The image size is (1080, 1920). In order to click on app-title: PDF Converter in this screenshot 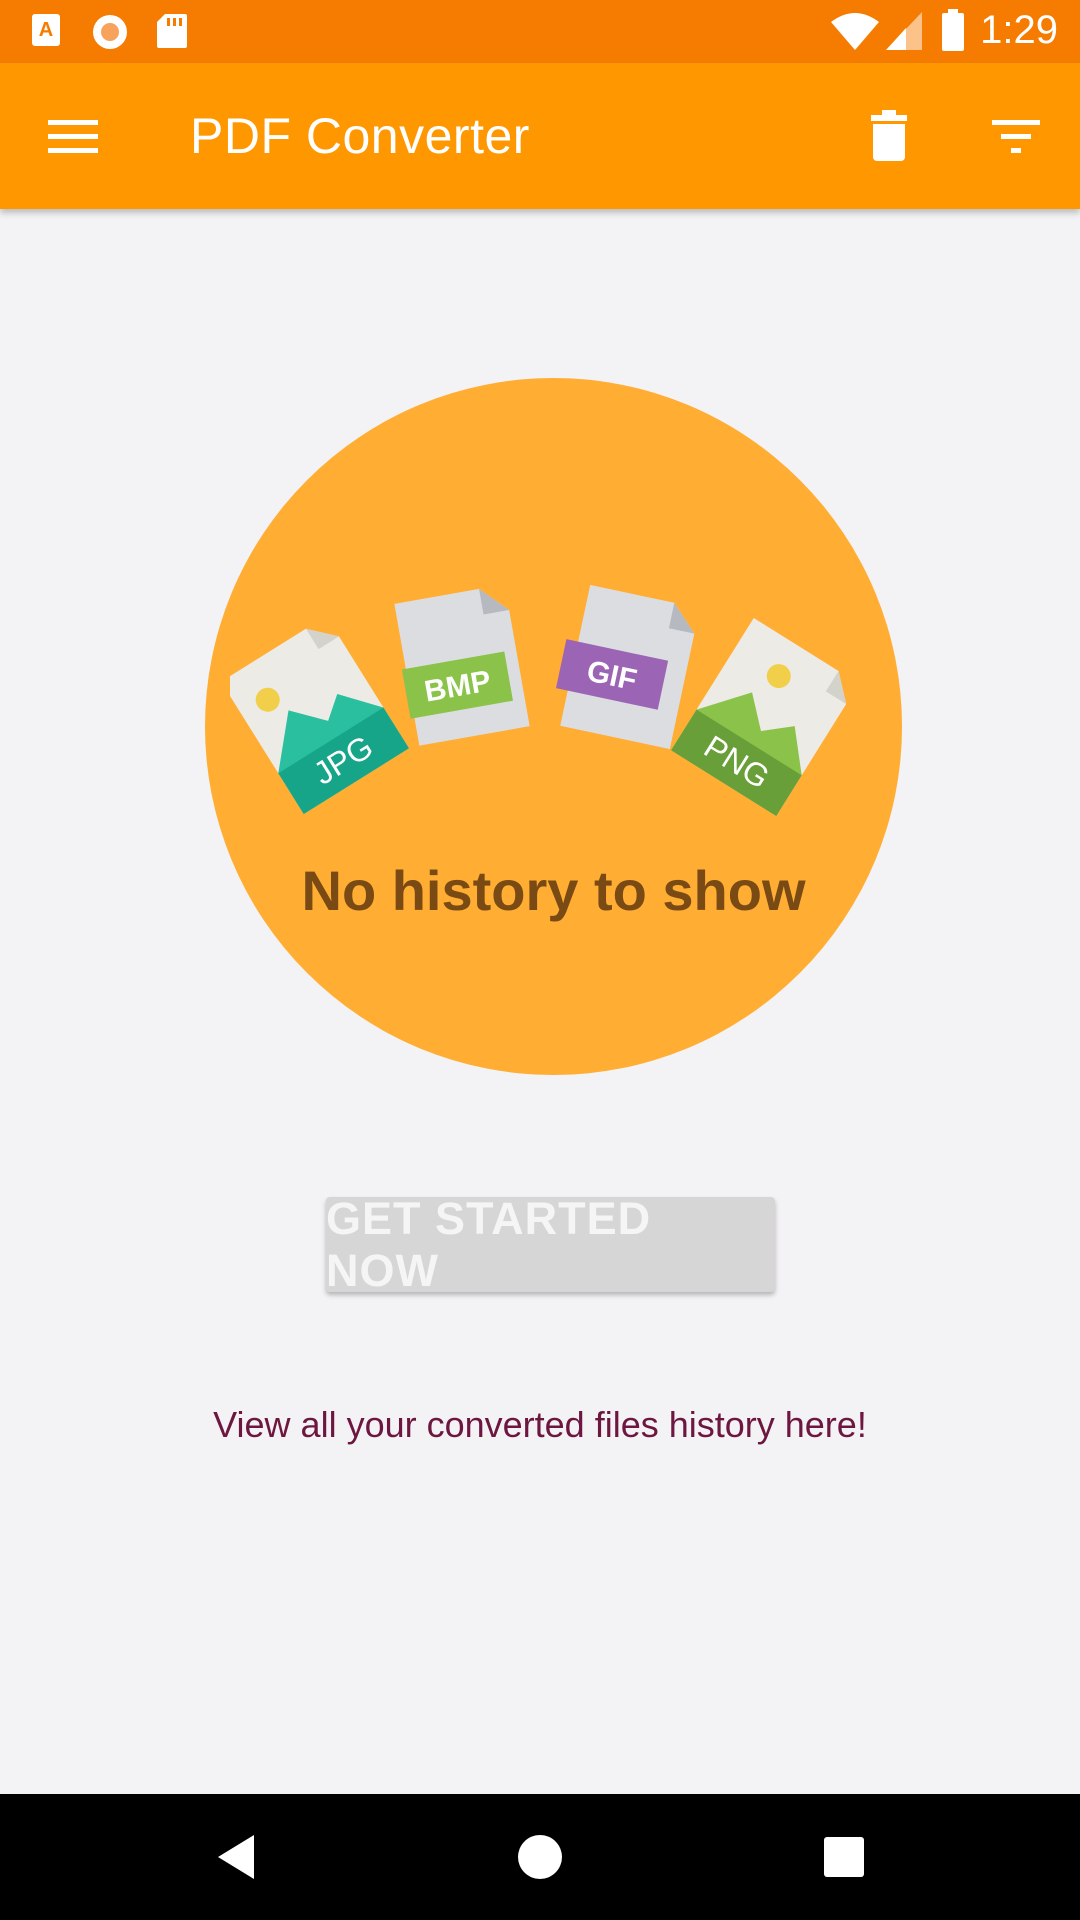, I will do `click(360, 136)`.